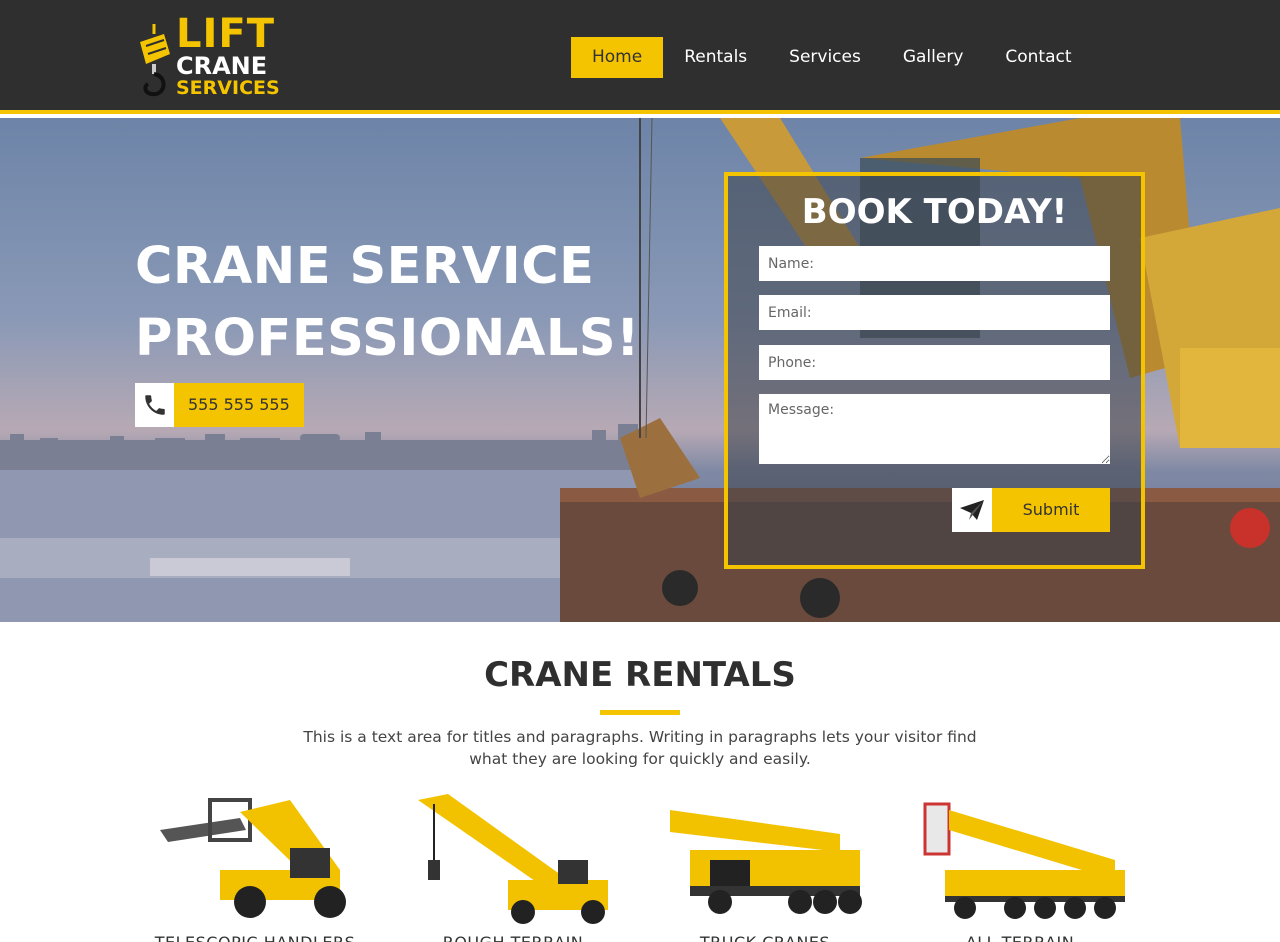  What do you see at coordinates (934, 263) in the screenshot?
I see `name-field` at bounding box center [934, 263].